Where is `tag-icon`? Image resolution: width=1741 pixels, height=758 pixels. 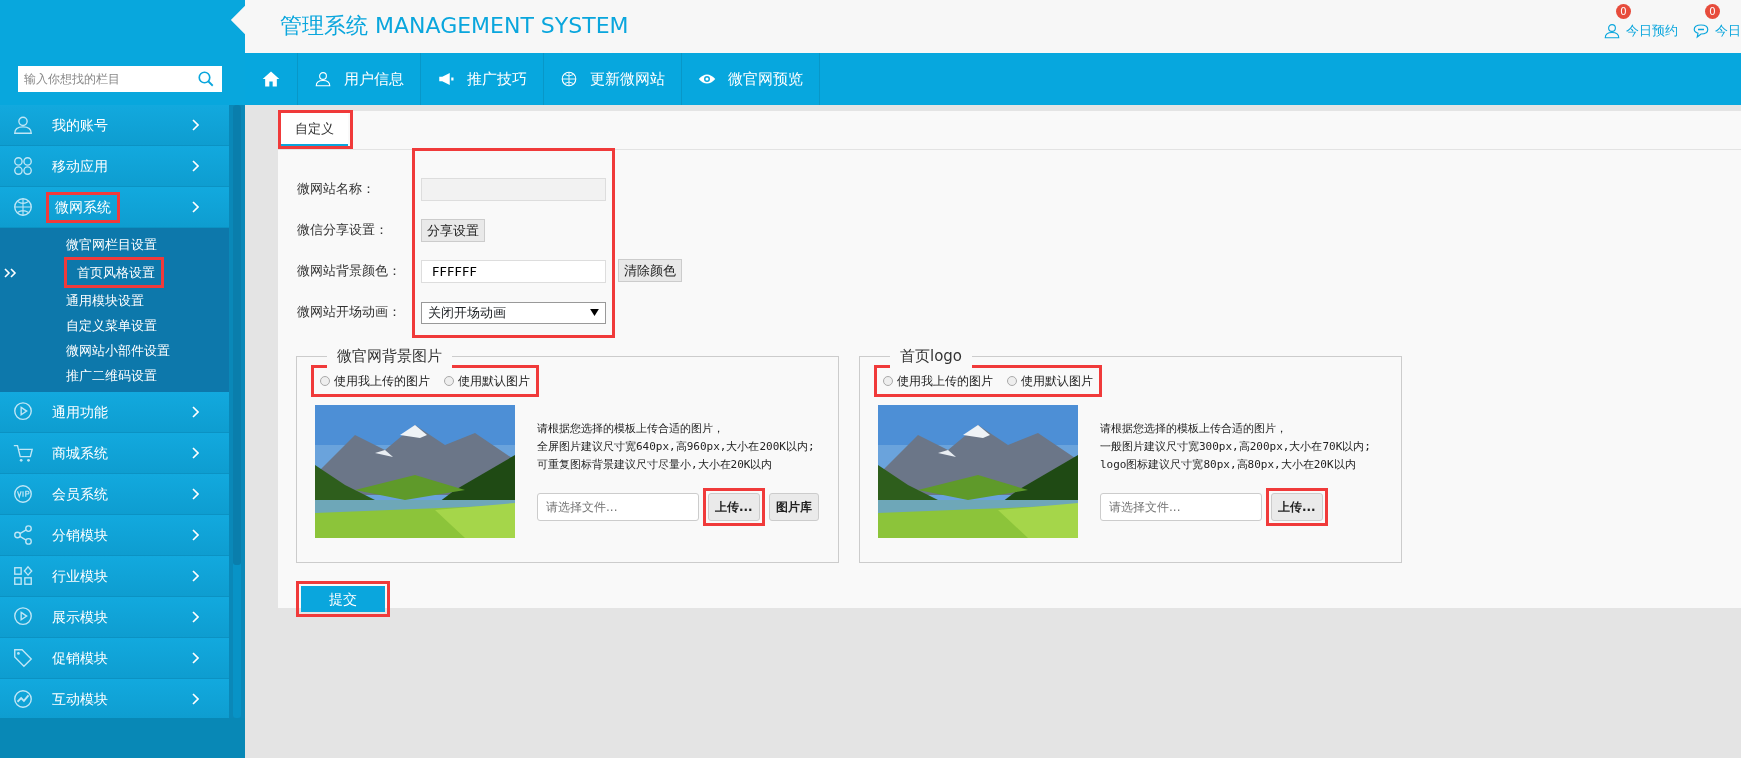
tag-icon is located at coordinates (23, 658).